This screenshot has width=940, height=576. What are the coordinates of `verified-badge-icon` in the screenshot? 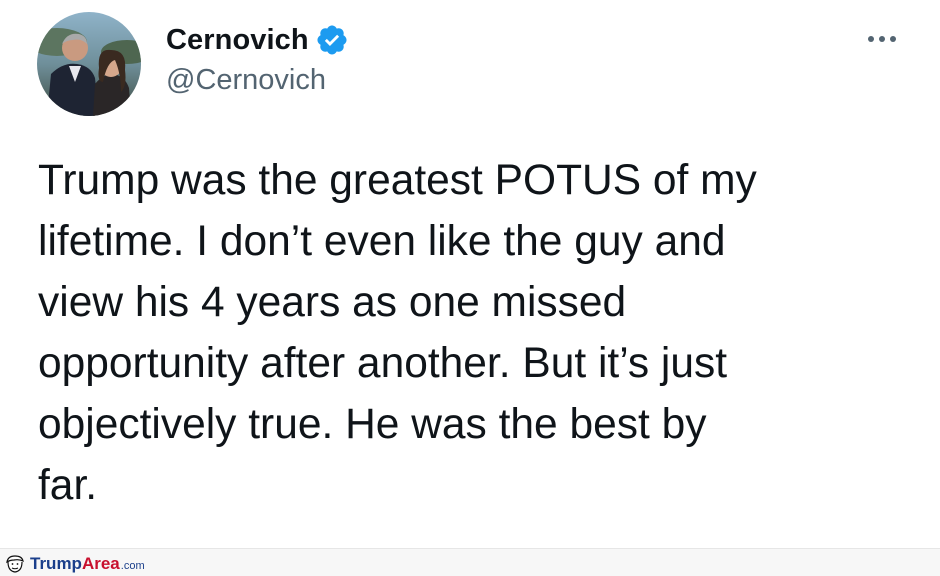 It's located at (332, 40).